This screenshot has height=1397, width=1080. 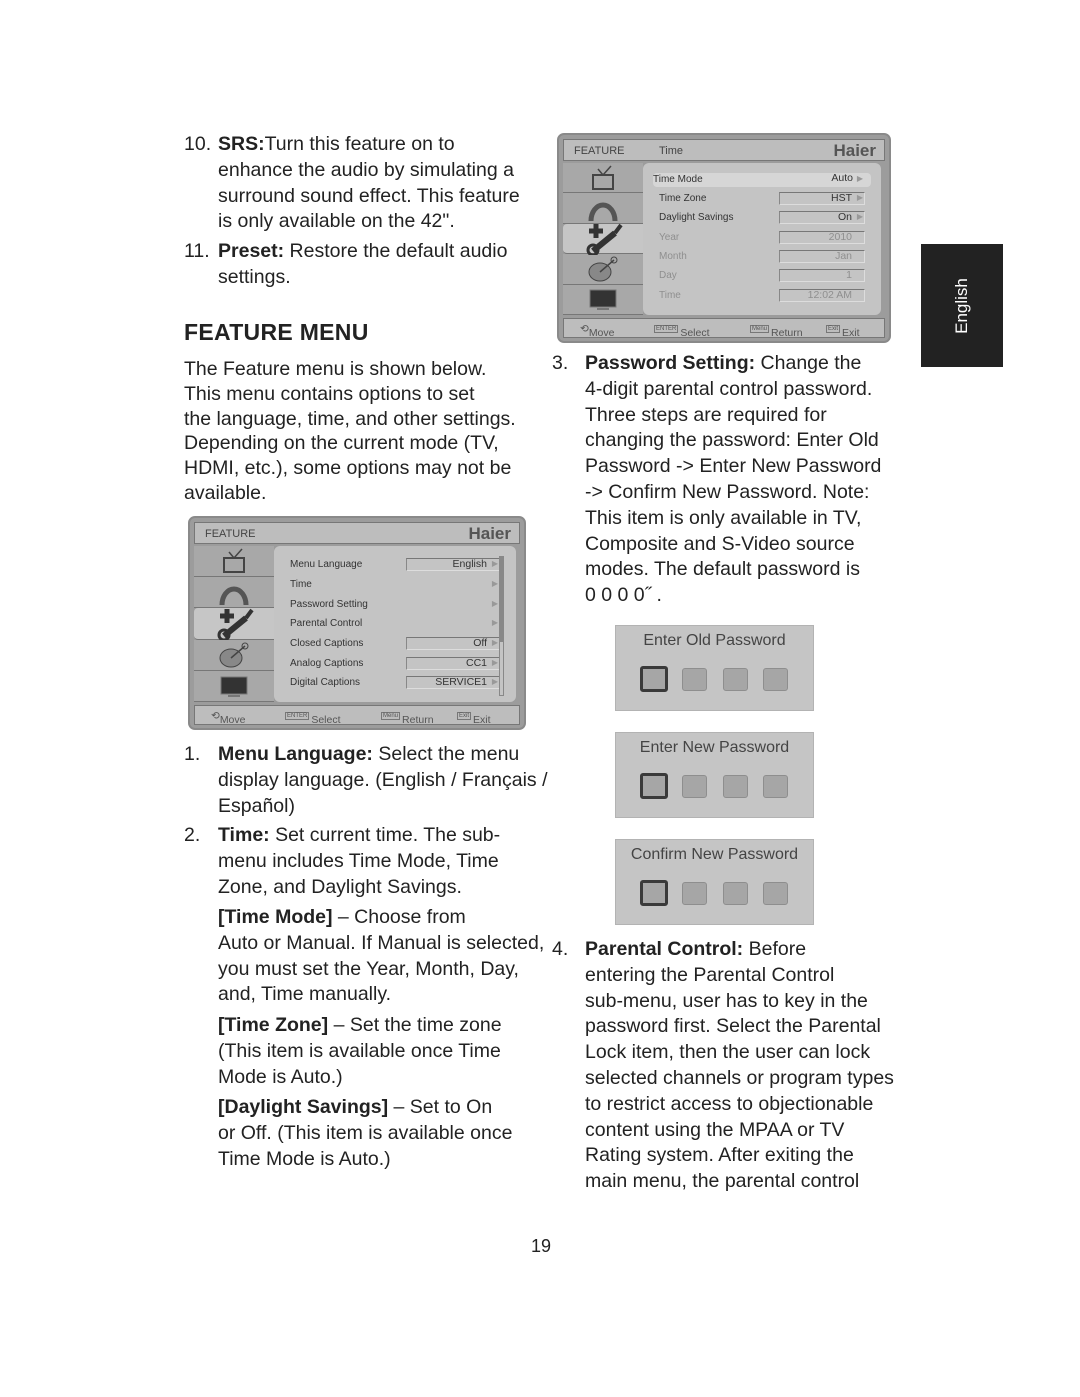 I want to click on menu-subtitle: Time, so click(x=671, y=151).